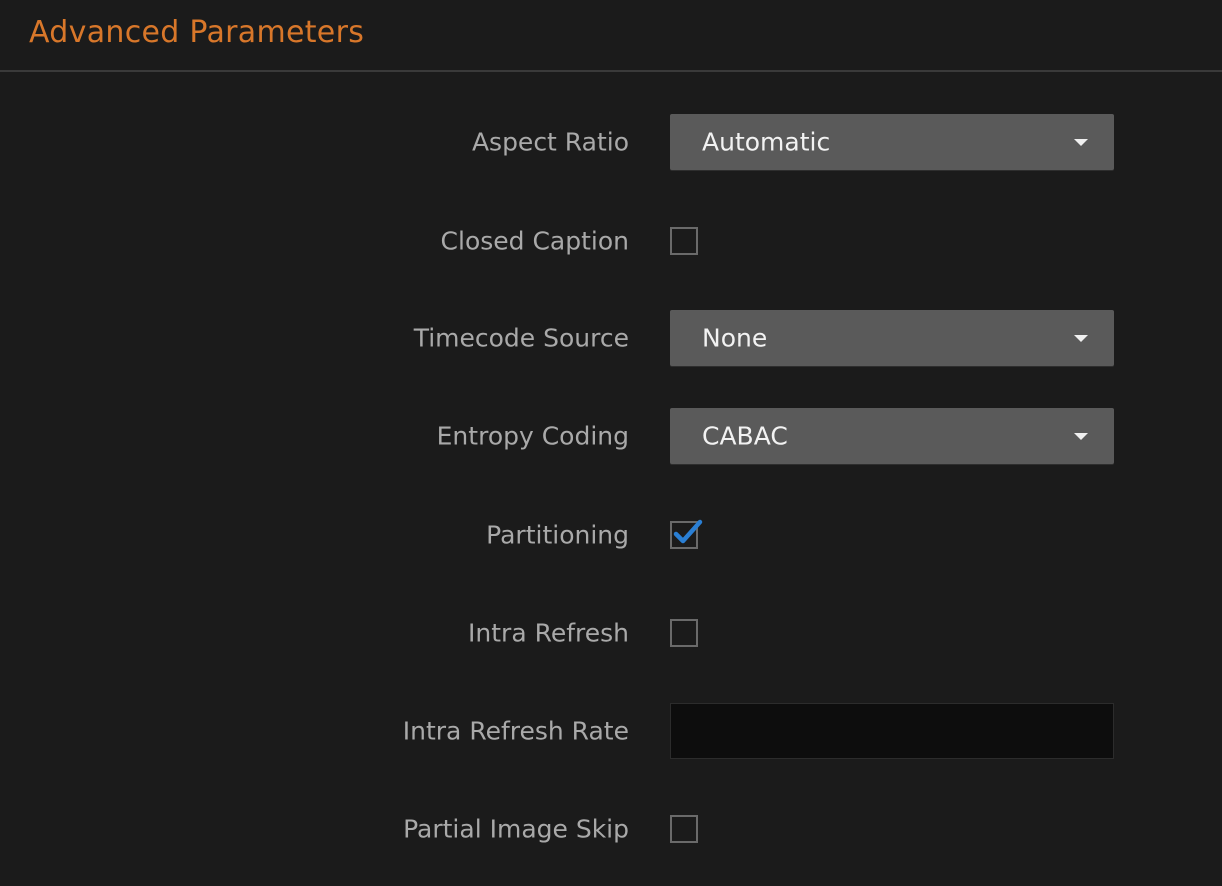 This screenshot has height=886, width=1222. I want to click on checkmark-icon, so click(688, 531).